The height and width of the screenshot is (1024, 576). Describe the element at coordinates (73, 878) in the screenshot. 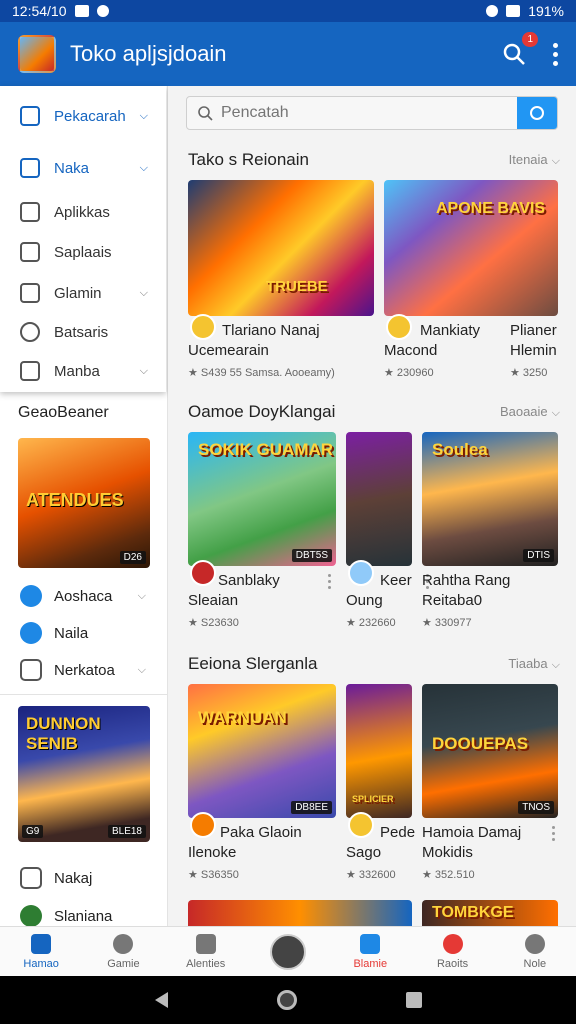

I see `left-list-label: Nakaj` at that location.